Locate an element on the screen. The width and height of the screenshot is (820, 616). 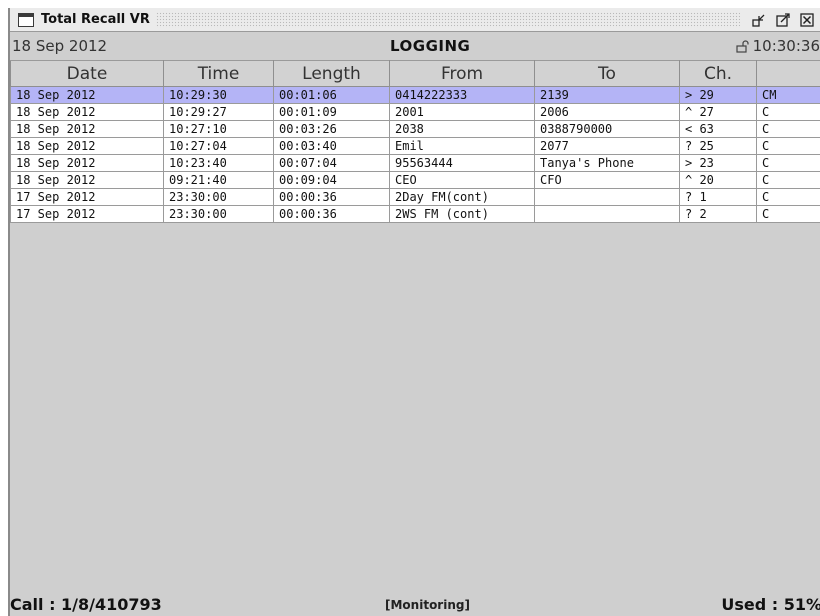
monitoring-status: [Monitoring] is located at coordinates (427, 605).